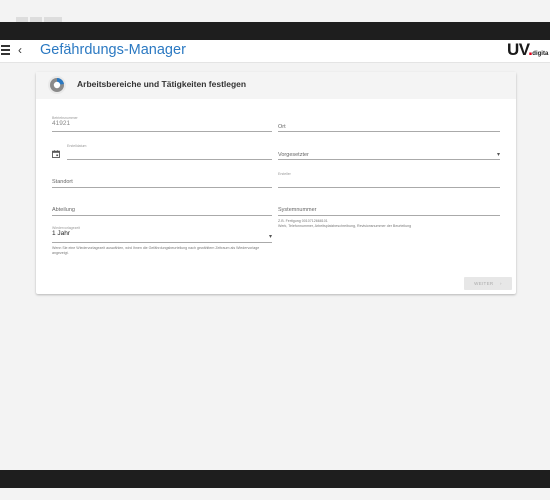 This screenshot has width=550, height=500. Describe the element at coordinates (20, 50) in the screenshot. I see `back-icon: ‹` at that location.